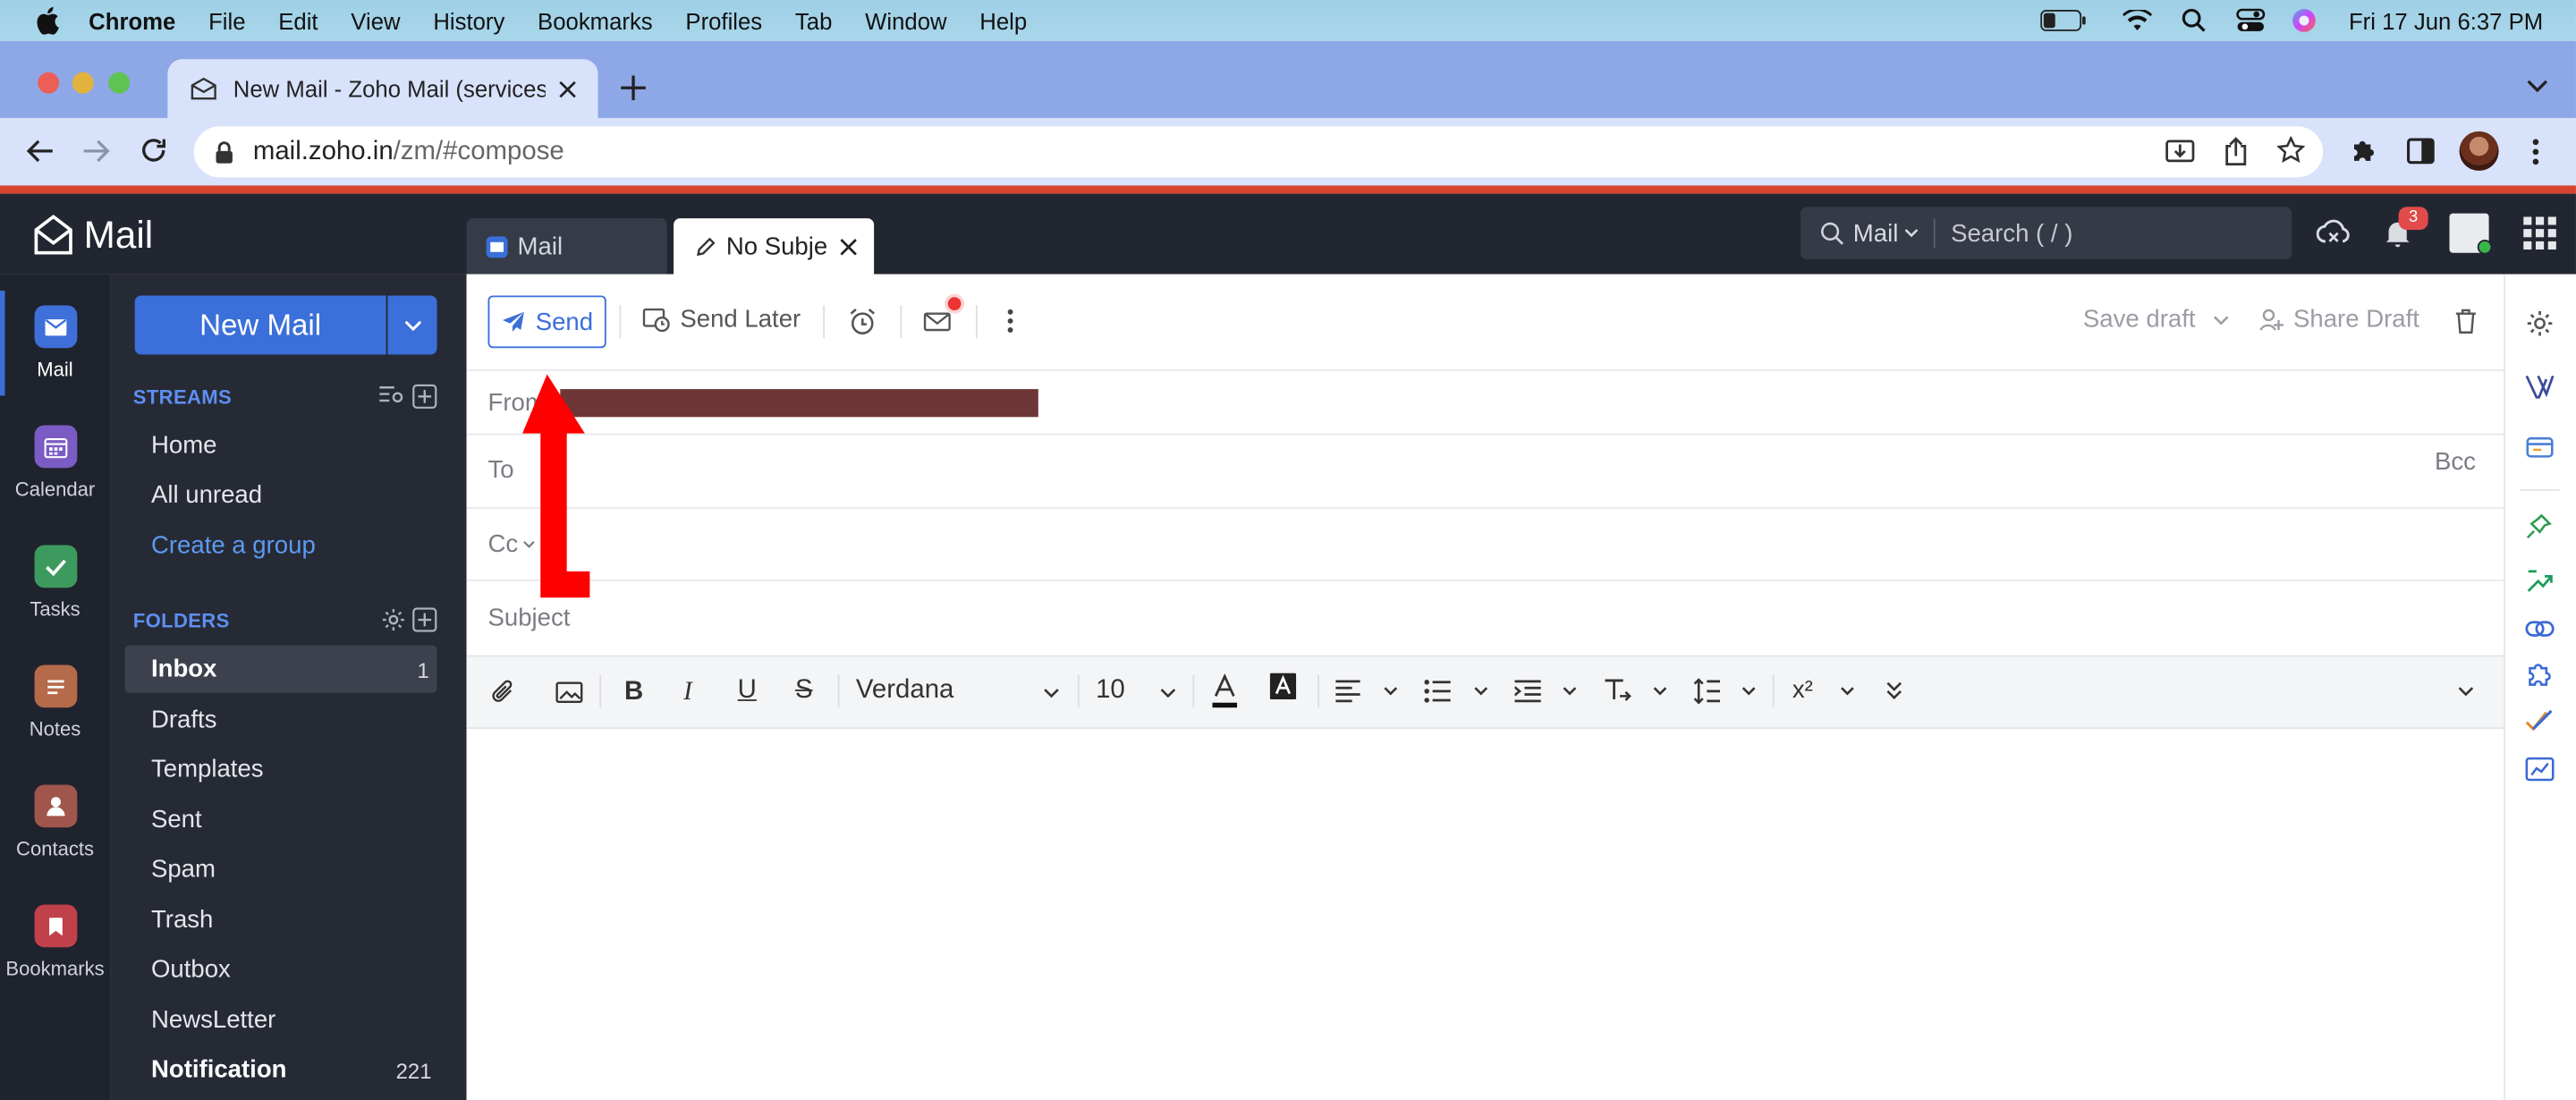 This screenshot has width=2576, height=1100. I want to click on integration-checklist-icon, so click(2540, 721).